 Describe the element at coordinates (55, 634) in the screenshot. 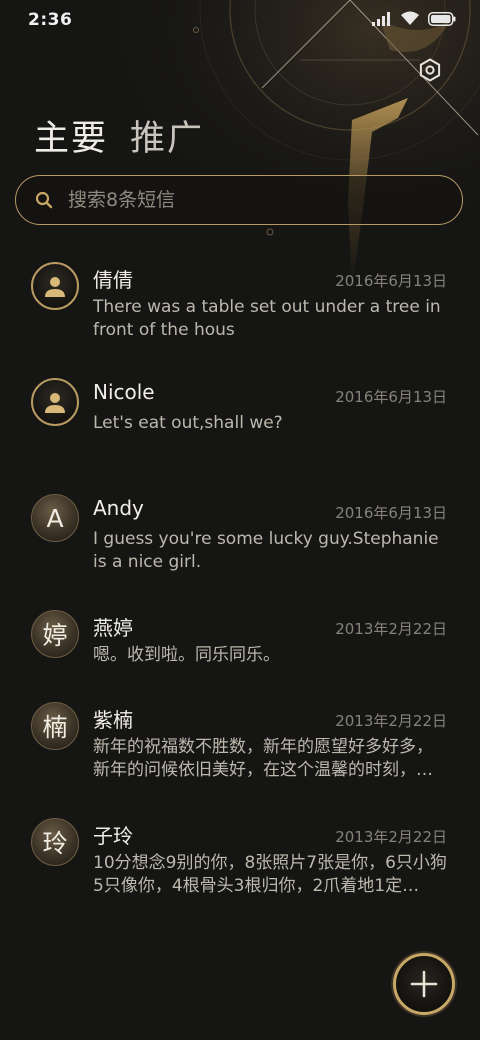

I see `avatar: 婷` at that location.